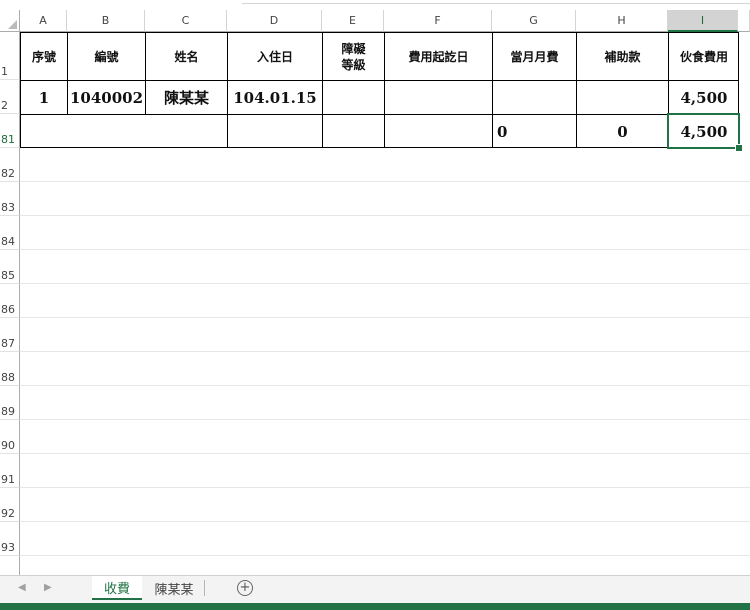  I want to click on data-seq-cell: 1, so click(43, 97).